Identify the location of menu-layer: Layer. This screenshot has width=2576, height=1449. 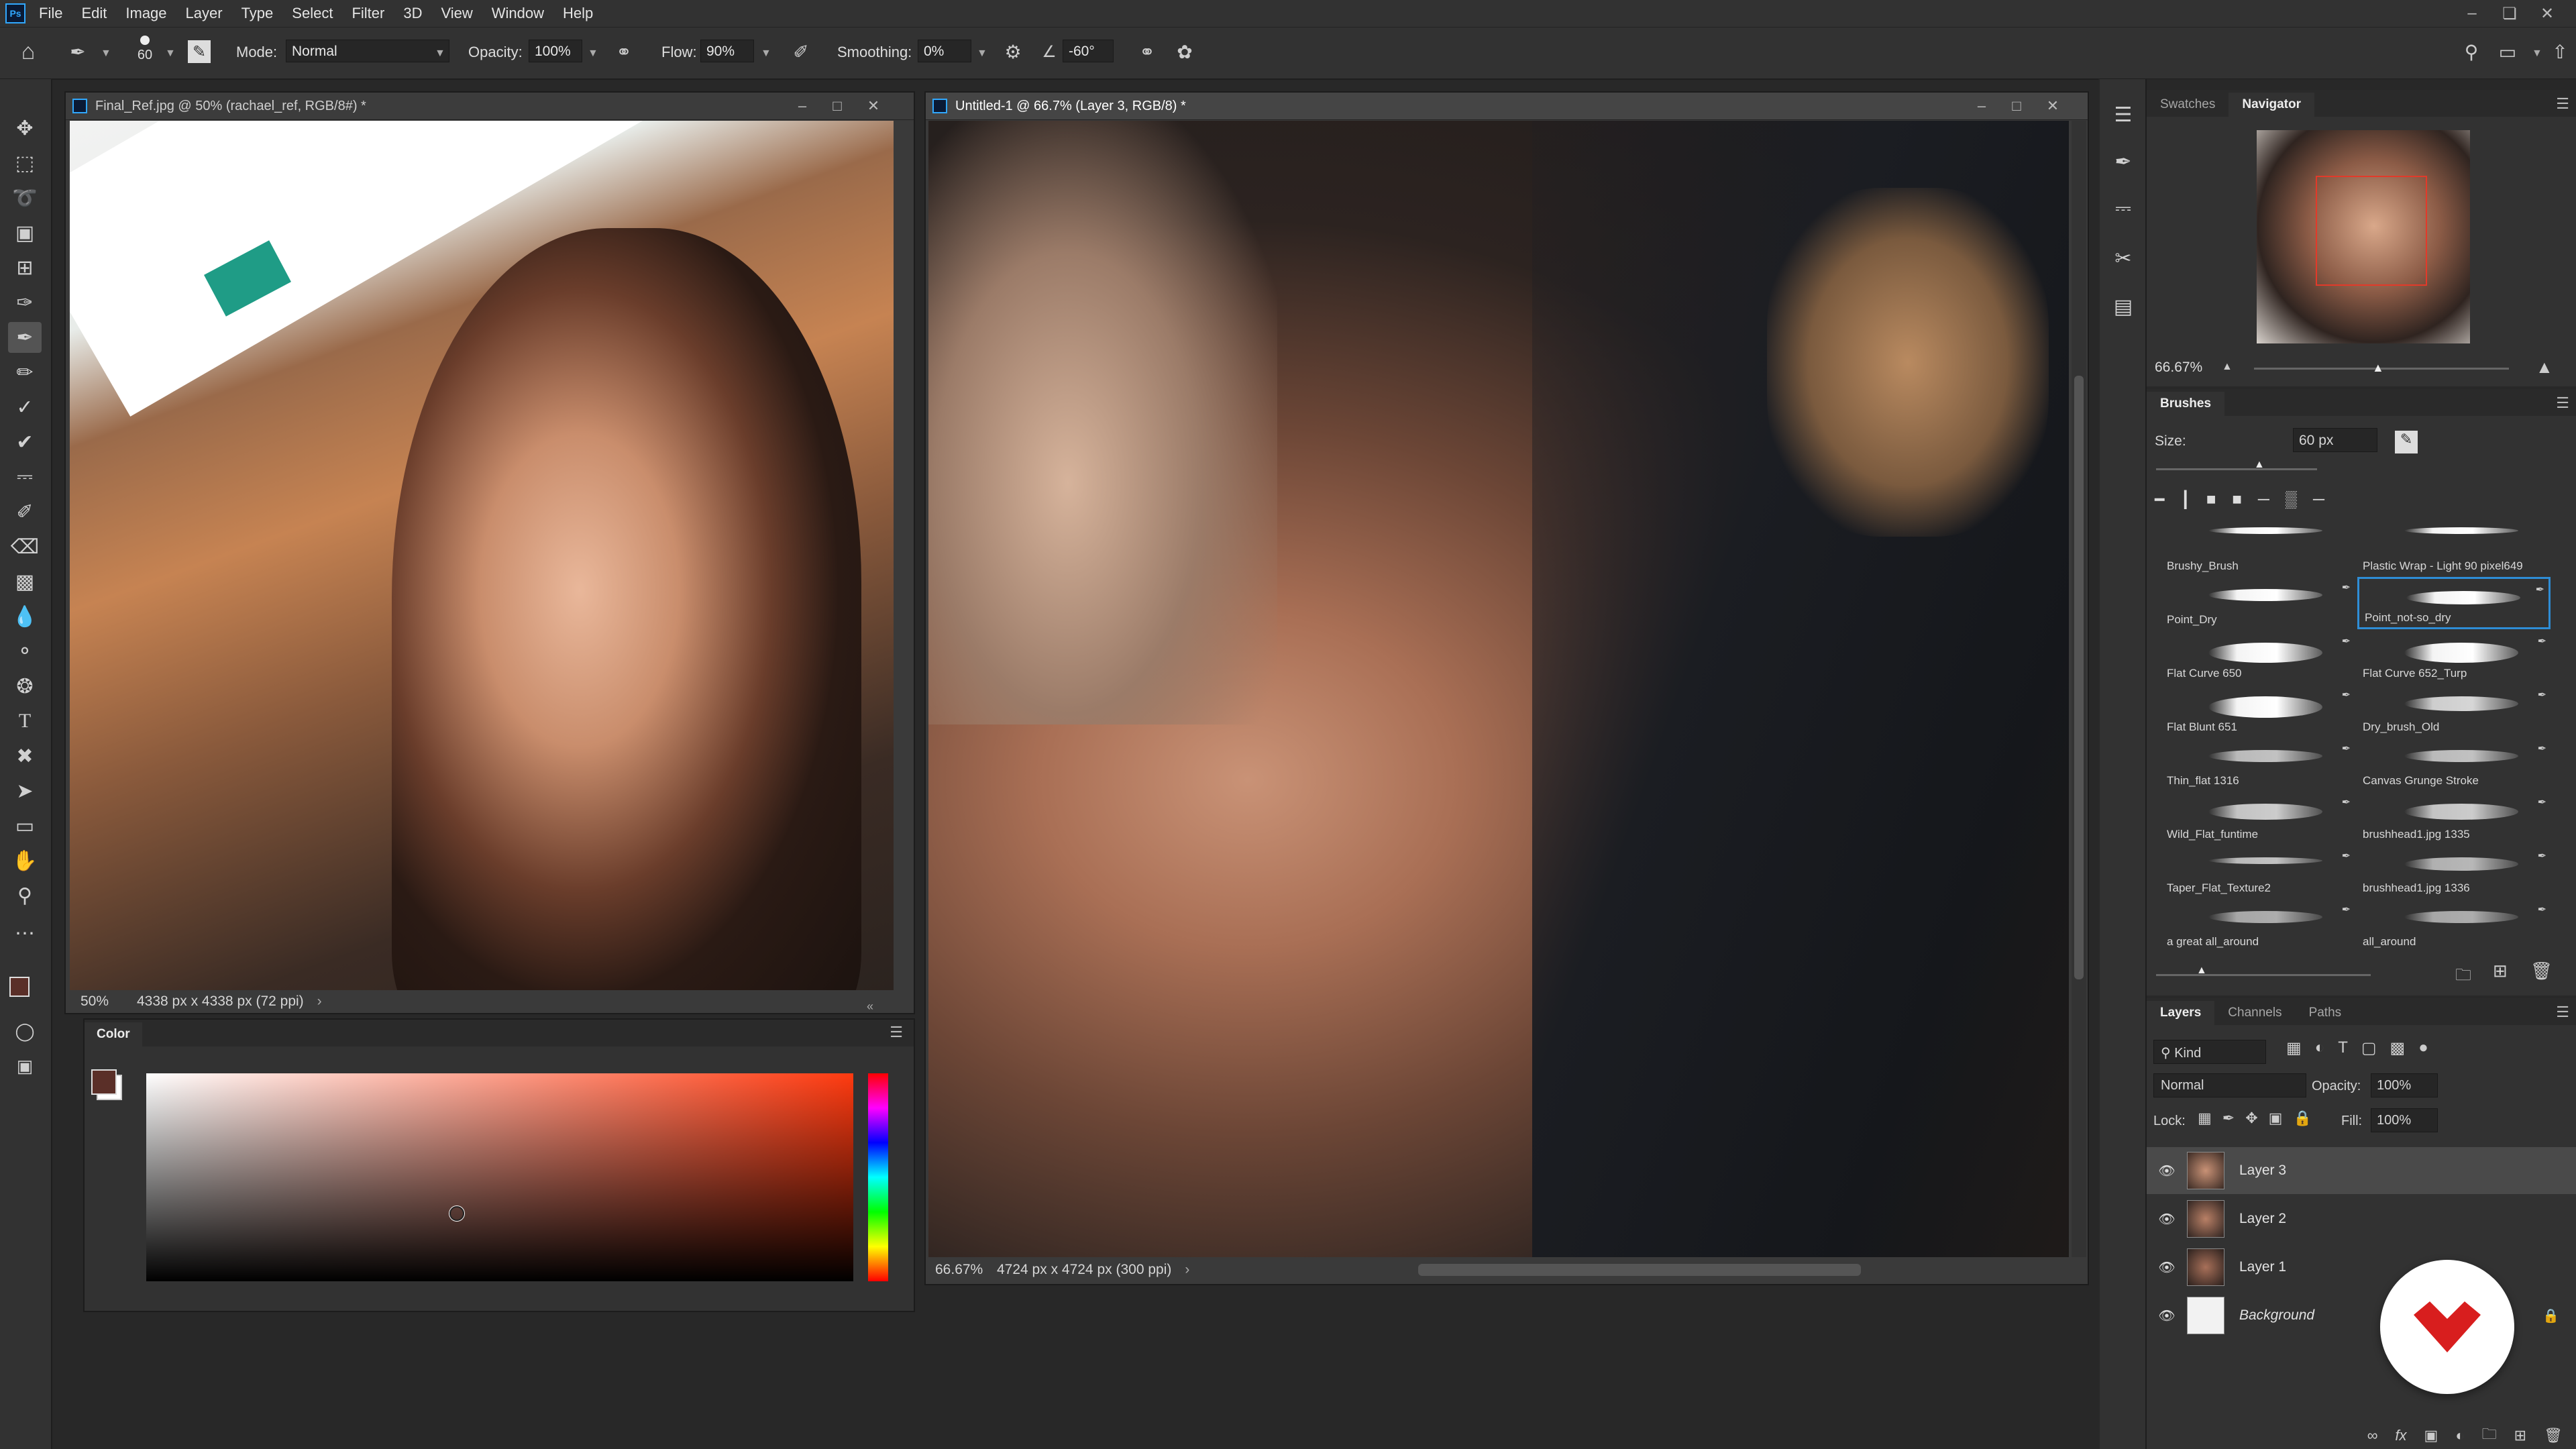
(204, 13).